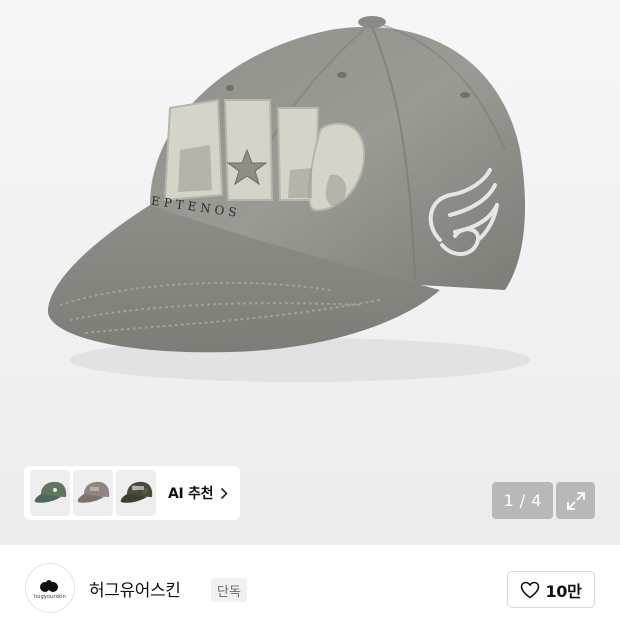 The height and width of the screenshot is (620, 620). I want to click on camo-cap-thumbnail, so click(136, 492).